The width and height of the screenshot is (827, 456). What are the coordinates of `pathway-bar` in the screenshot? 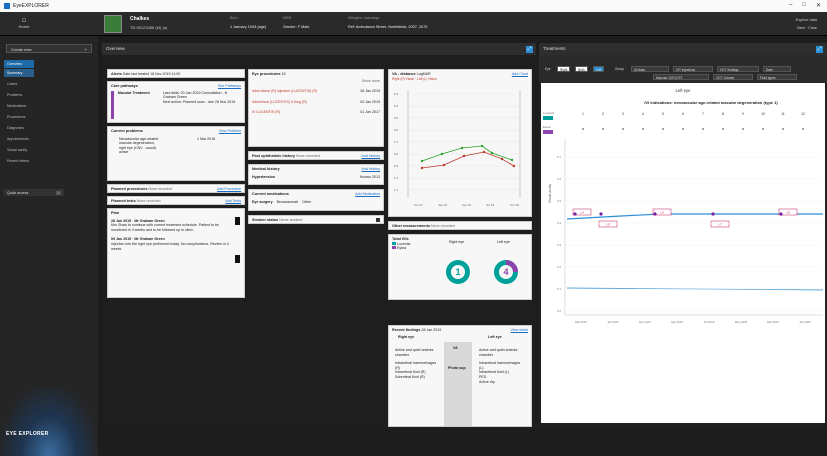 It's located at (112, 104).